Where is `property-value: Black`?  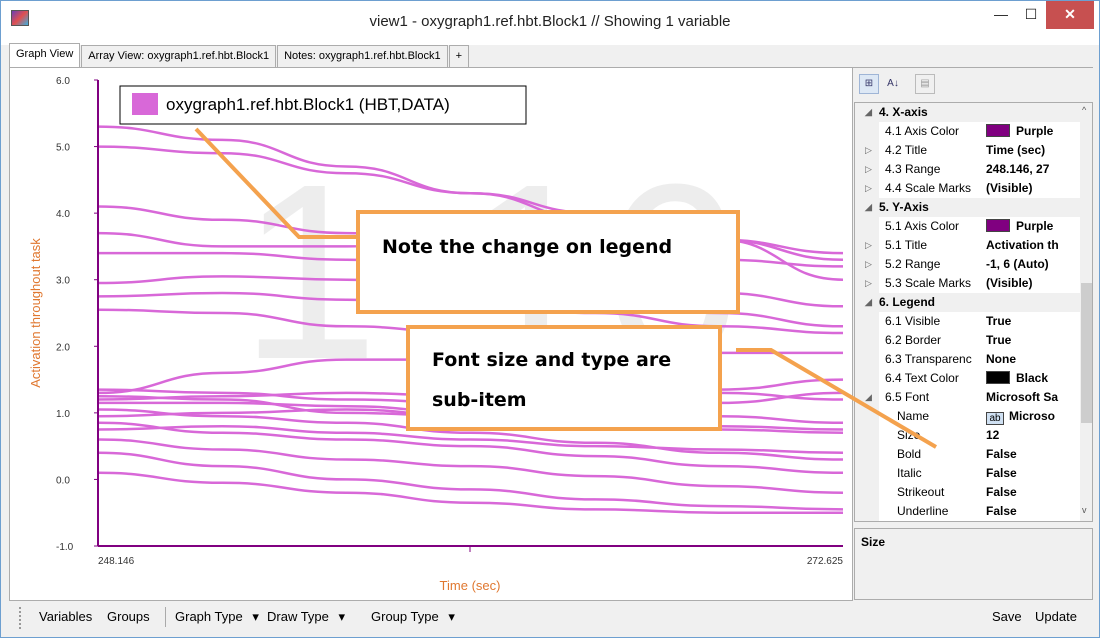
property-value: Black is located at coordinates (1032, 378).